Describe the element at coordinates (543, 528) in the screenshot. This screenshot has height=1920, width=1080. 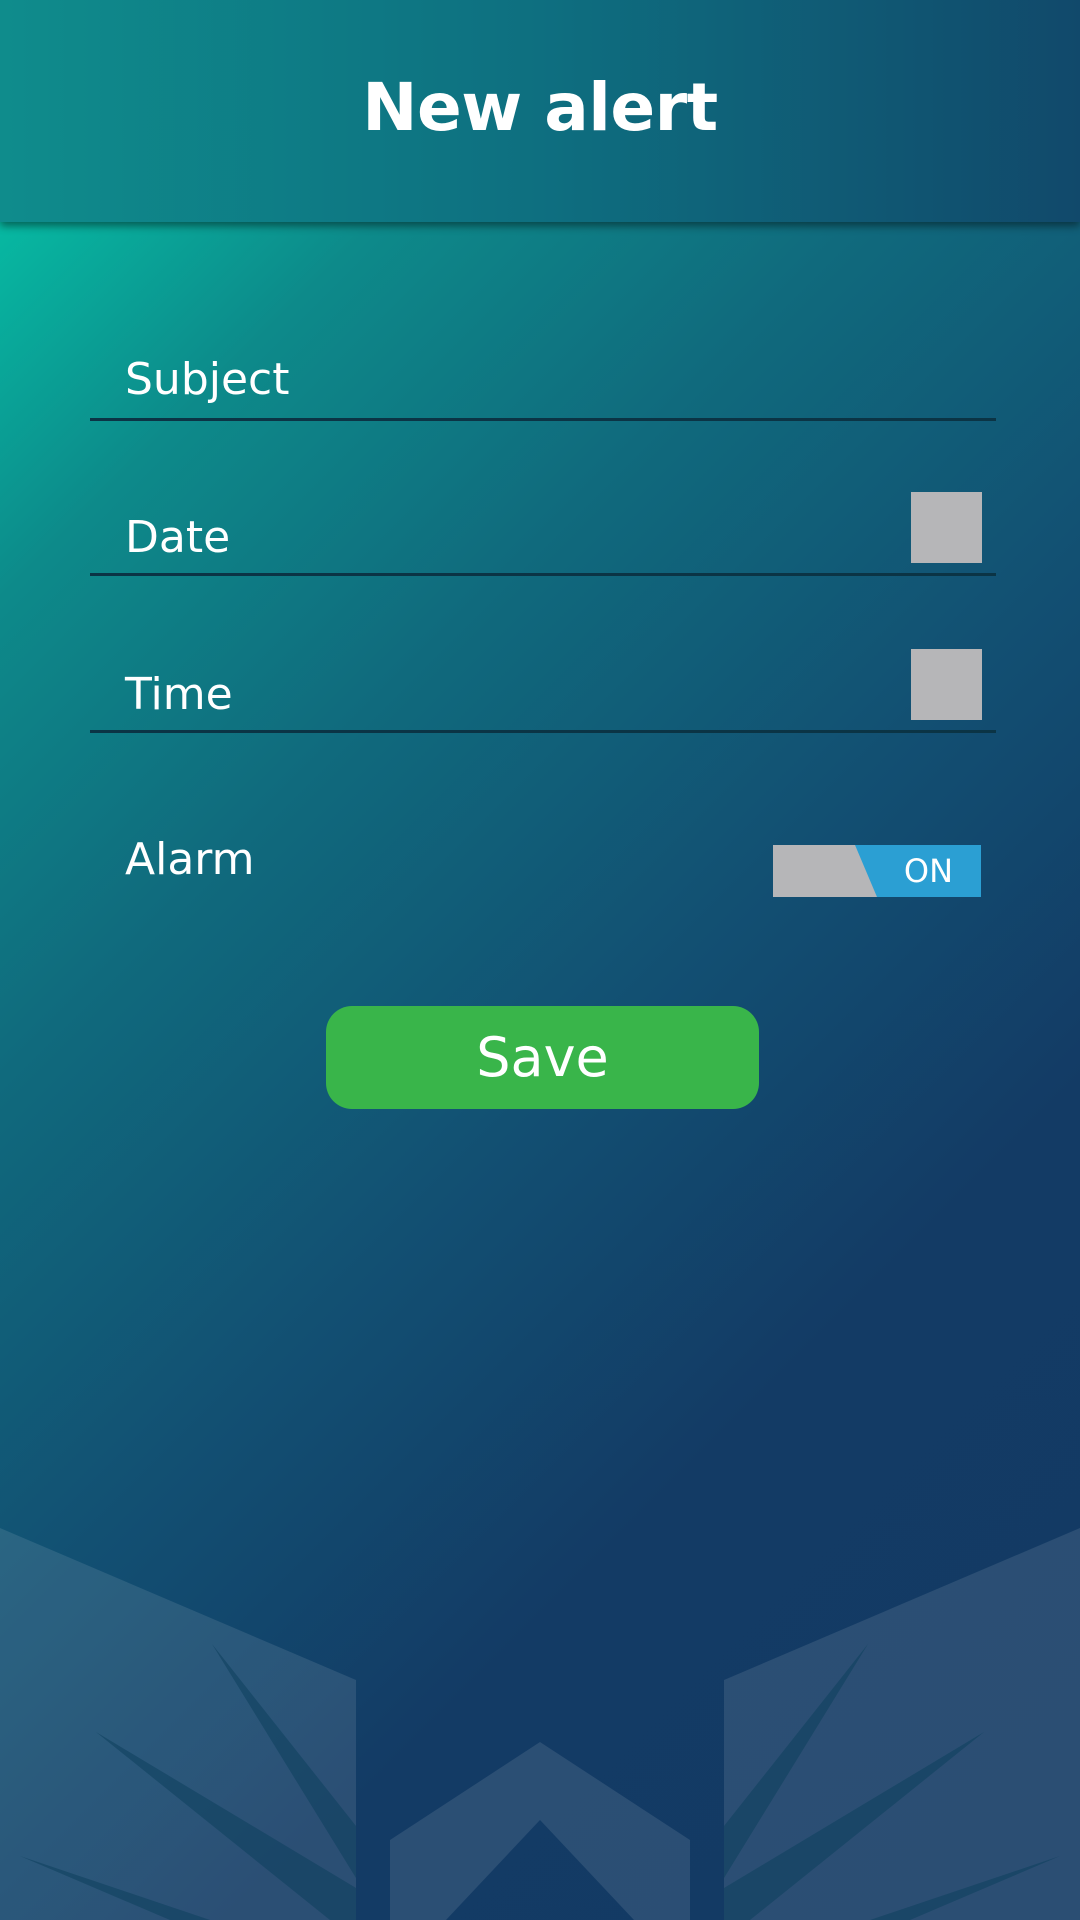
I see `date-field: Date` at that location.